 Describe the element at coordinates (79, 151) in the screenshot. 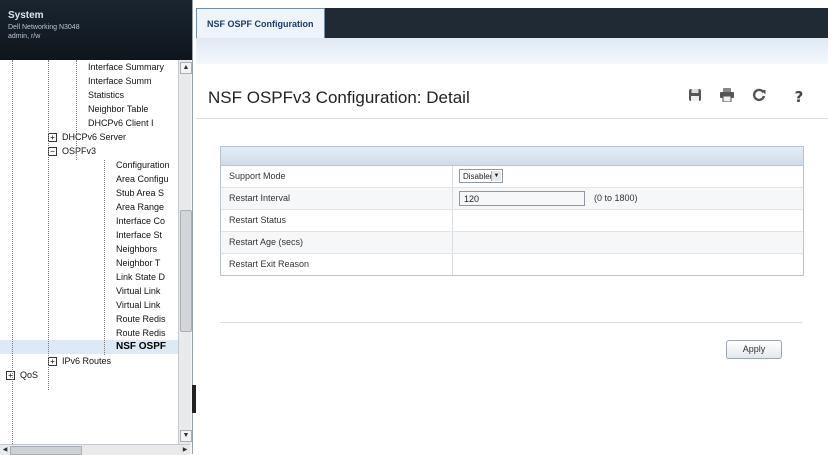

I see `tree-item-label: OSPFv3` at that location.